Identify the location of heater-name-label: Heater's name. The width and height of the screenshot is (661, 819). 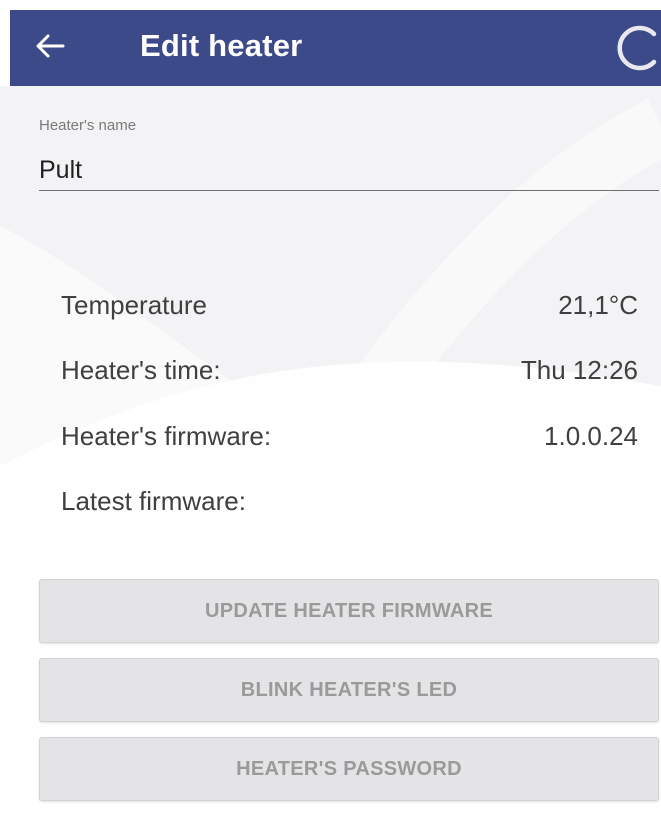
(88, 125).